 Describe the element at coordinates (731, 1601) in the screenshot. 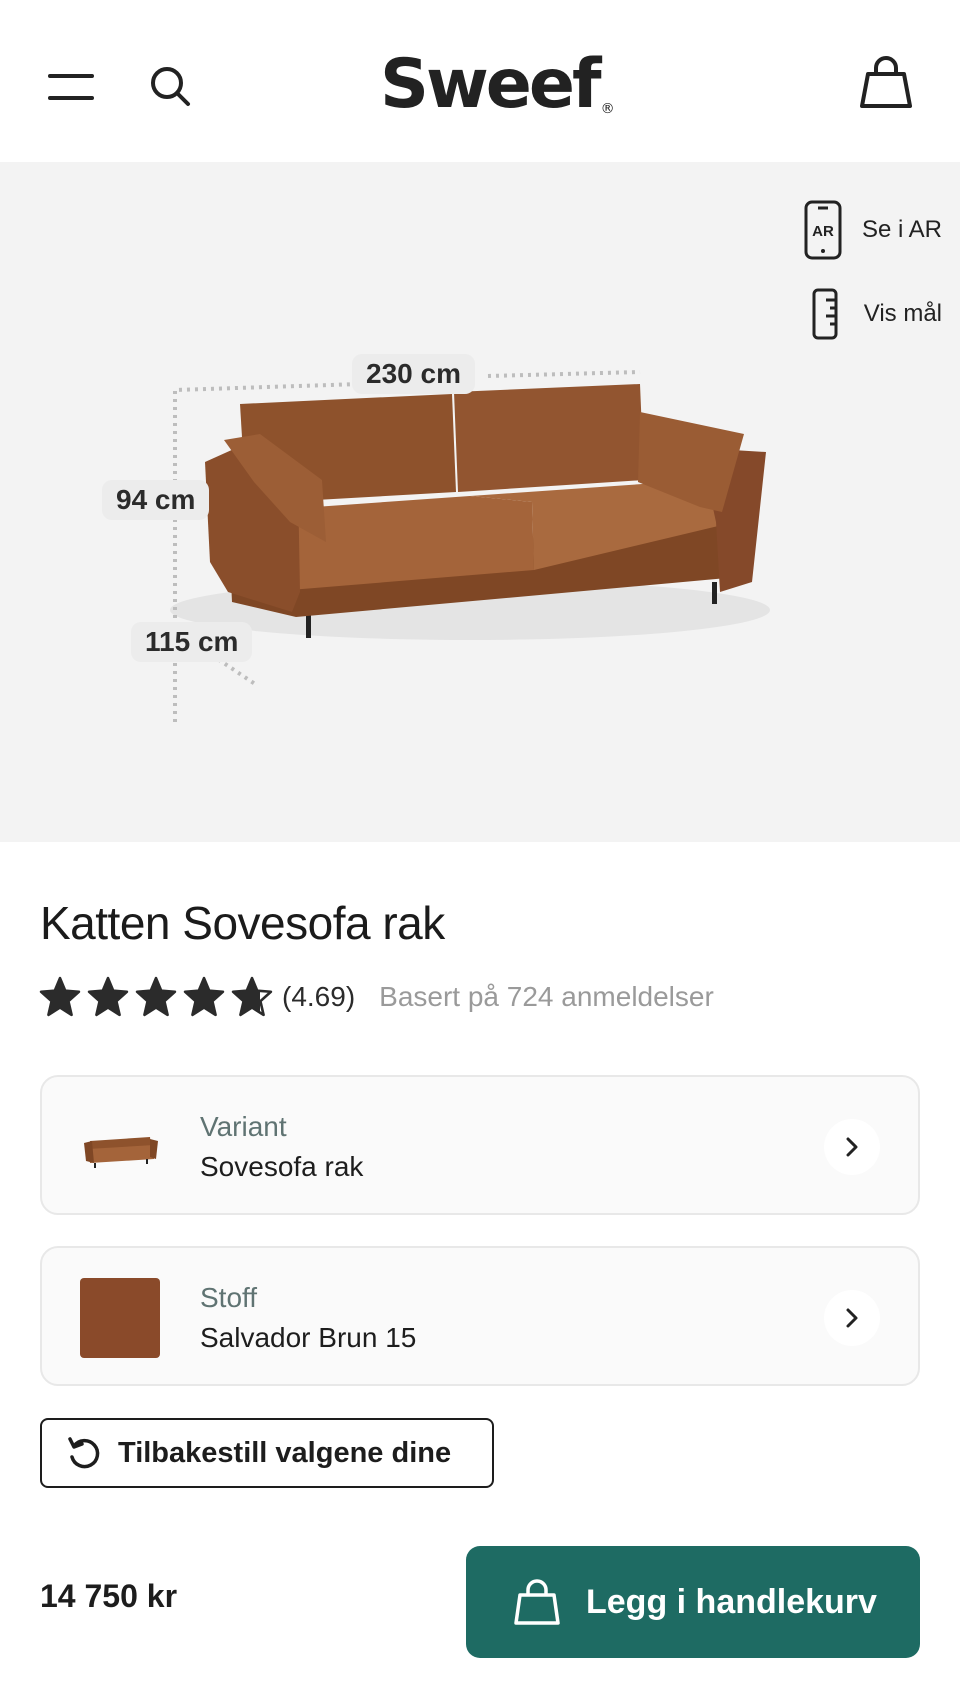

I see `add-to-cart-label: Legg i handlekurv` at that location.